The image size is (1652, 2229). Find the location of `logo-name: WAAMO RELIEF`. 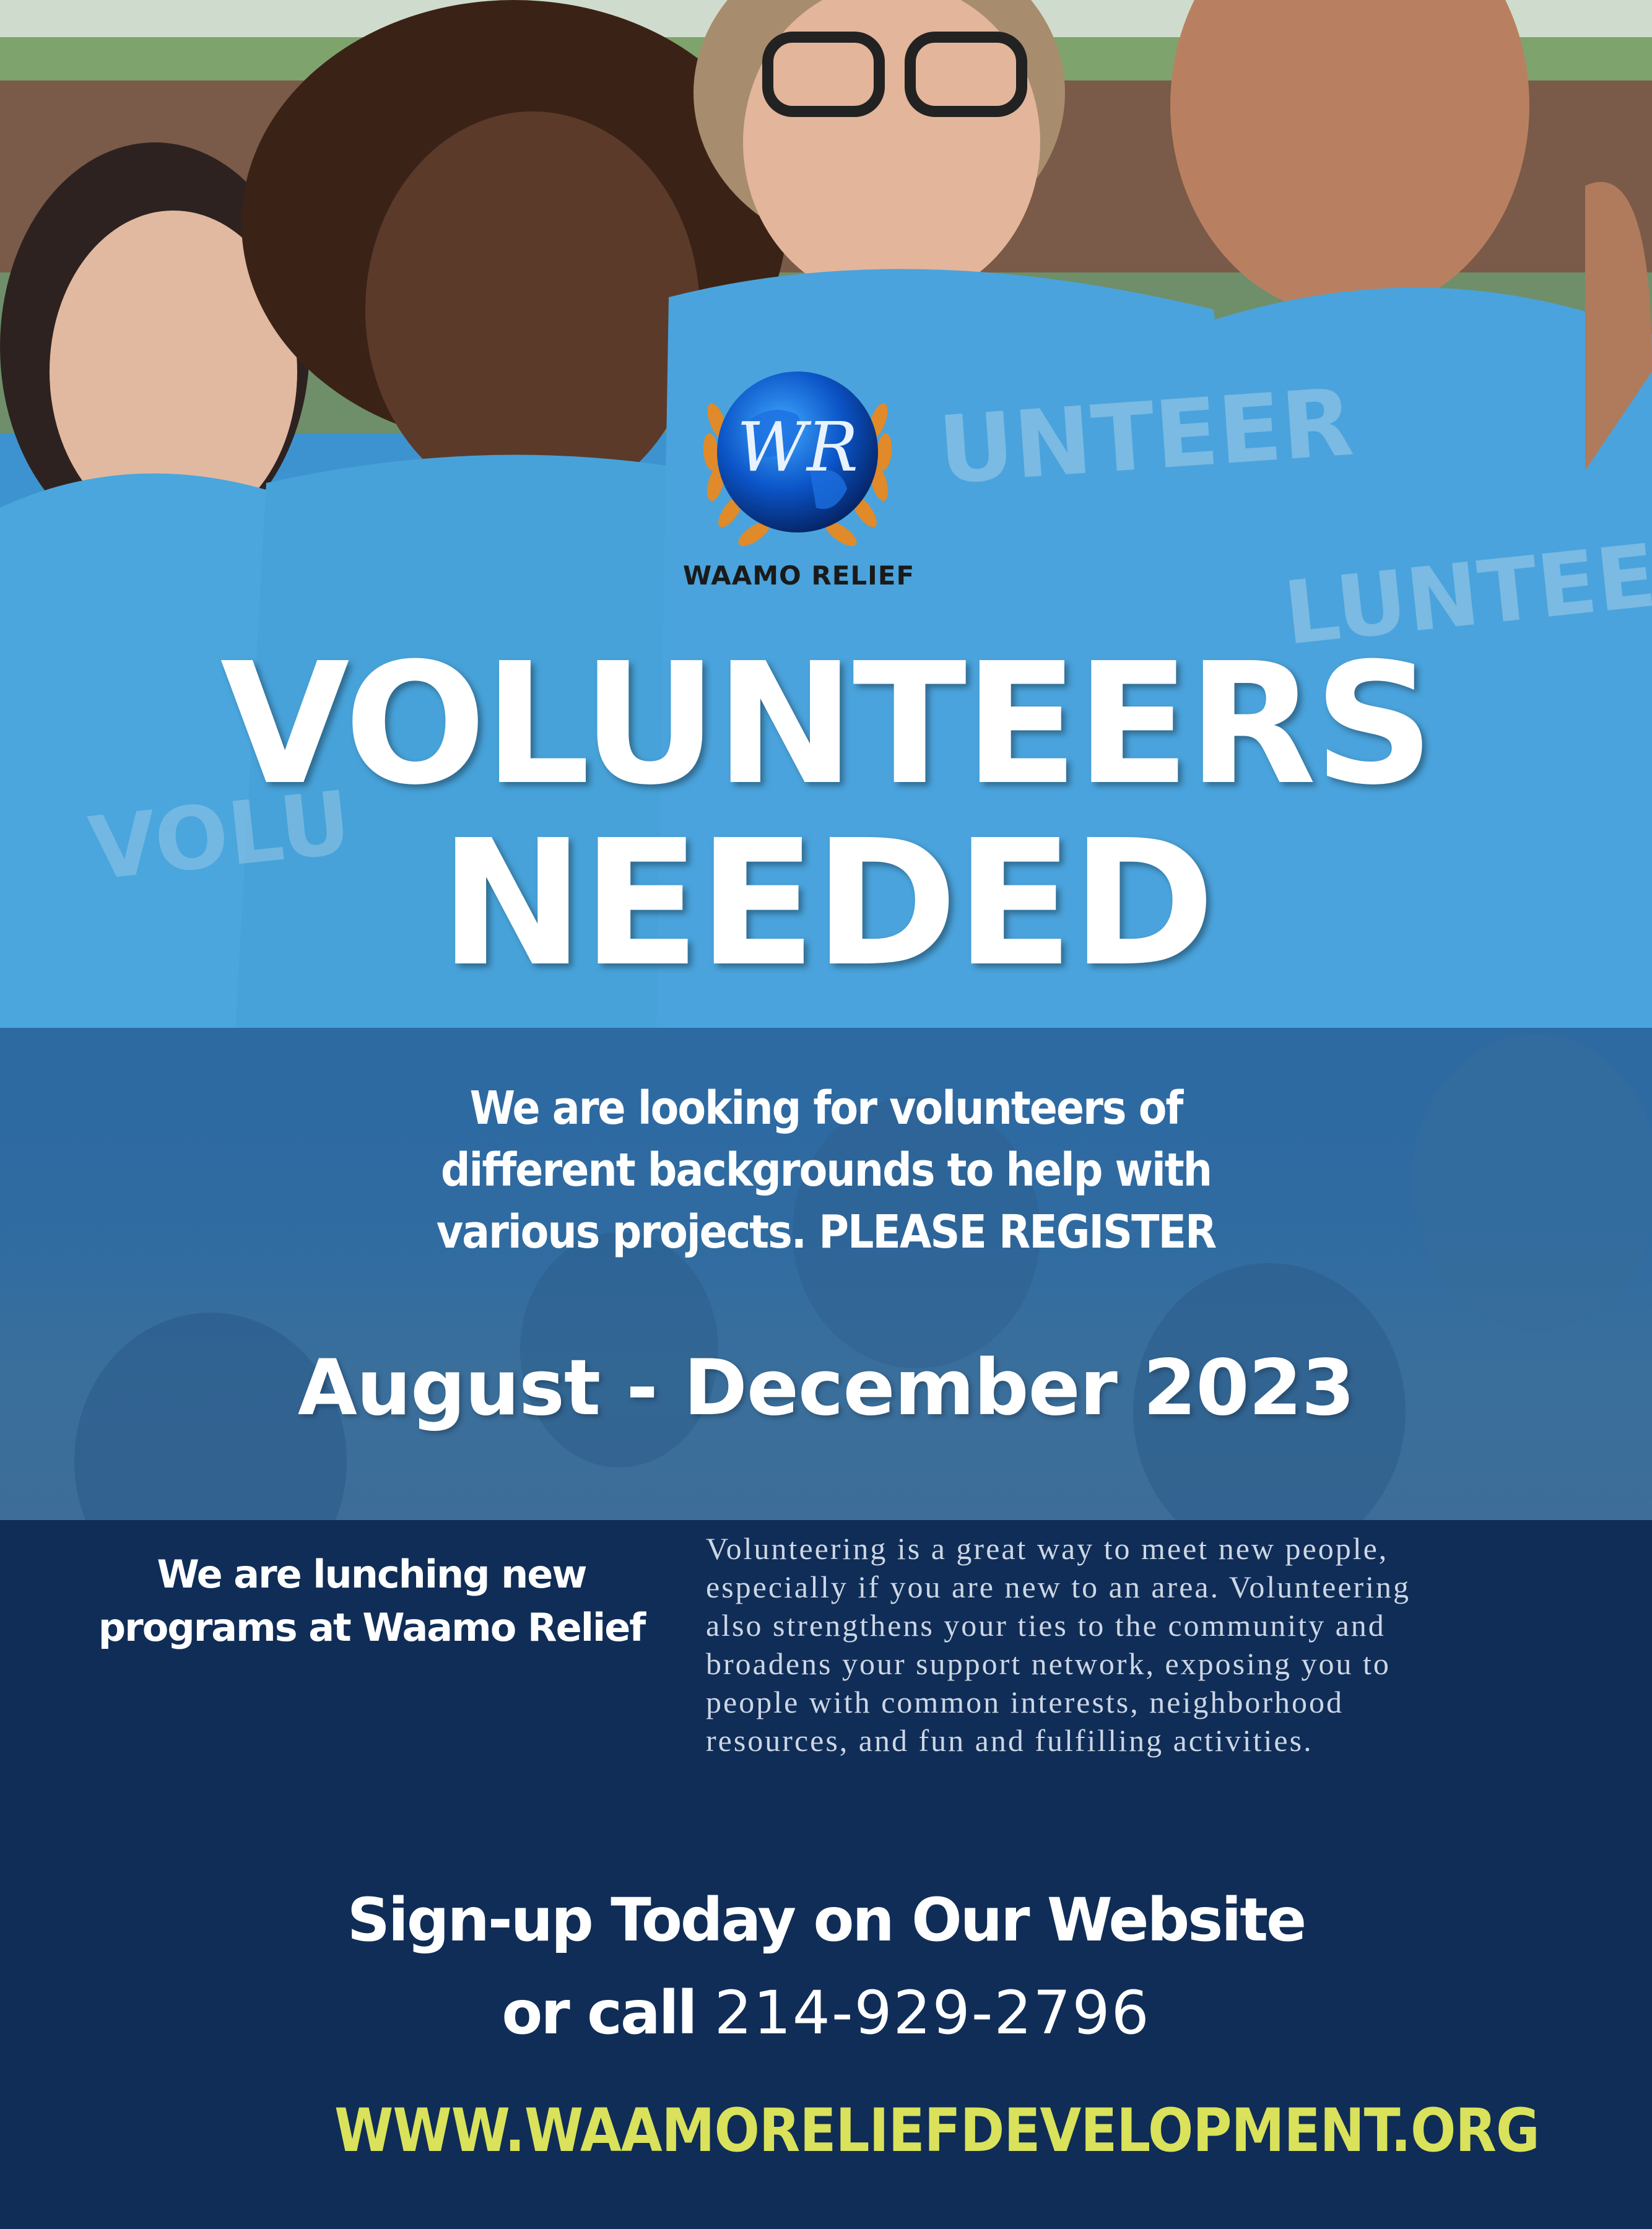

logo-name: WAAMO RELIEF is located at coordinates (798, 575).